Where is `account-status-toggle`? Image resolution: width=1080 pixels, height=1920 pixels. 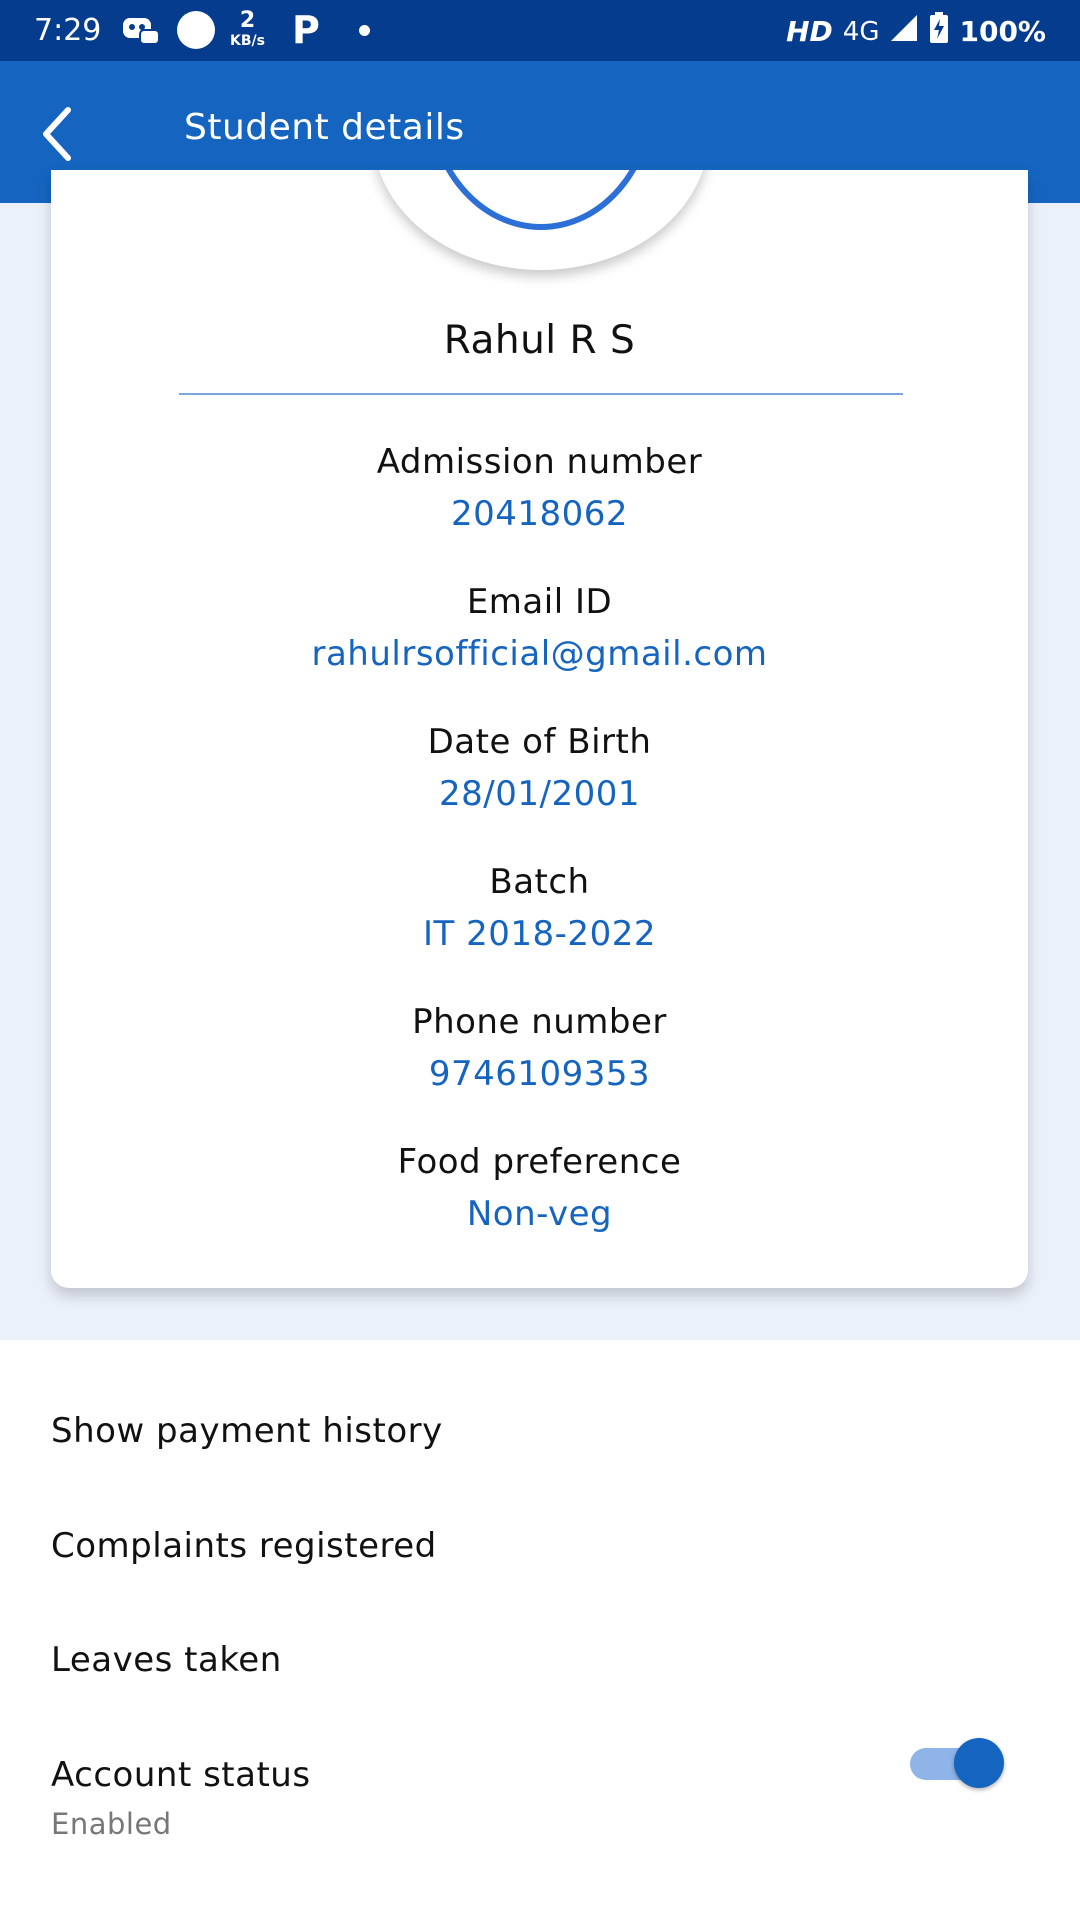
account-status-toggle is located at coordinates (958, 1762).